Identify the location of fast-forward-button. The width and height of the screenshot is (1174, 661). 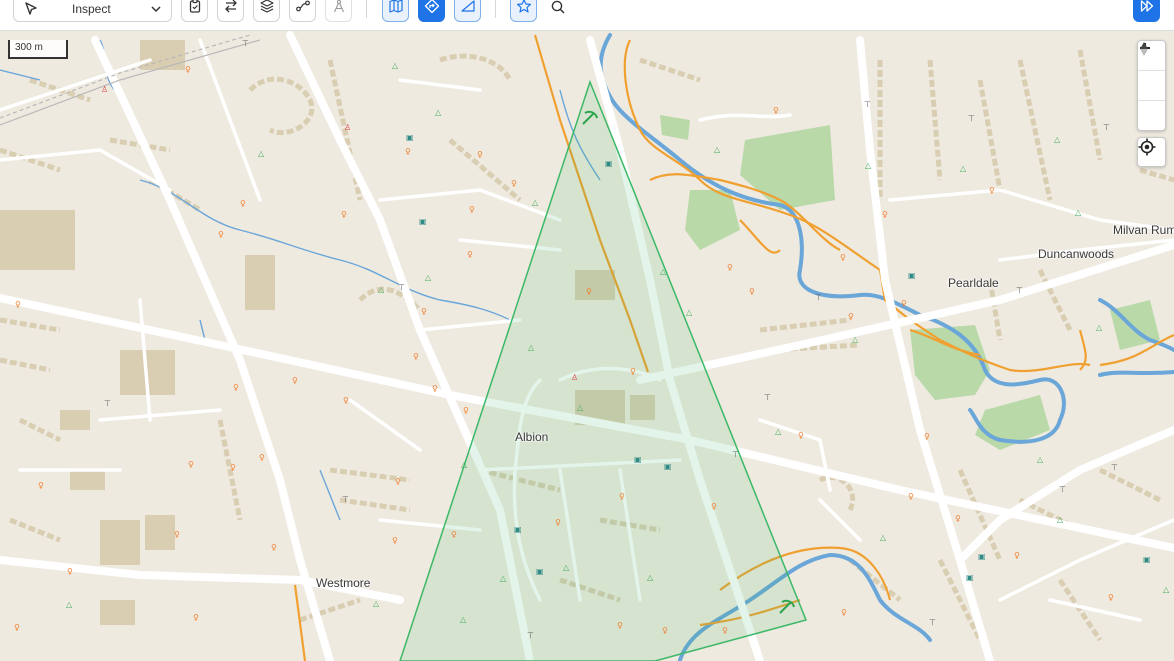
(1146, 11).